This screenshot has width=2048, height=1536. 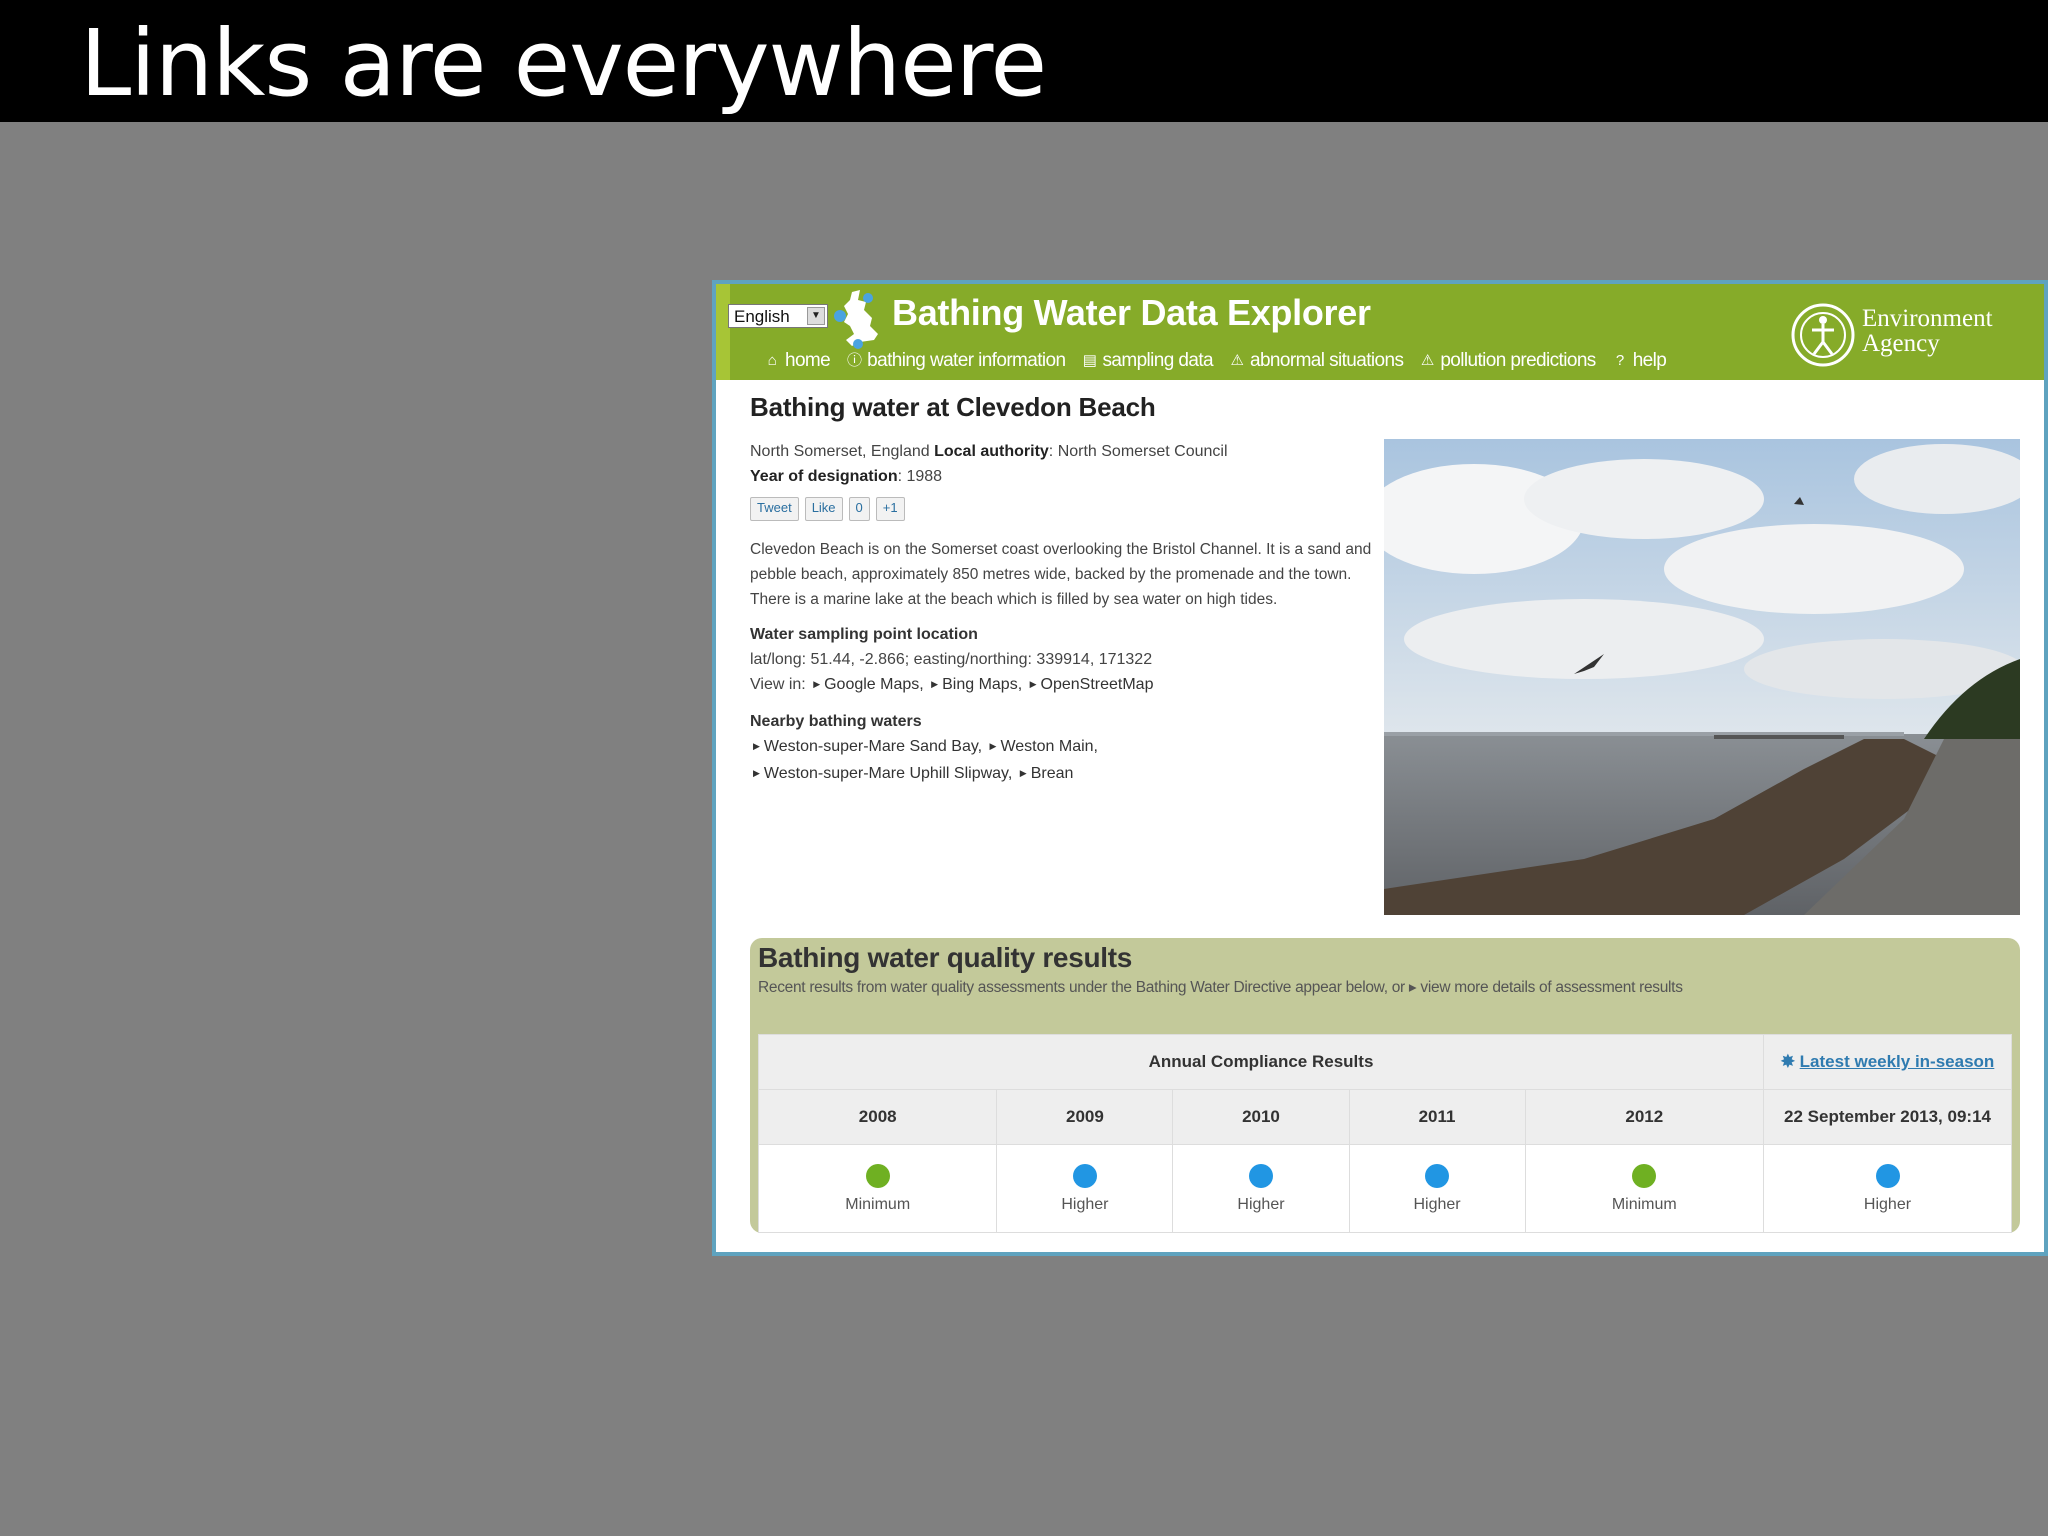 What do you see at coordinates (874, 684) in the screenshot?
I see `google-maps-link: Google Maps,` at bounding box center [874, 684].